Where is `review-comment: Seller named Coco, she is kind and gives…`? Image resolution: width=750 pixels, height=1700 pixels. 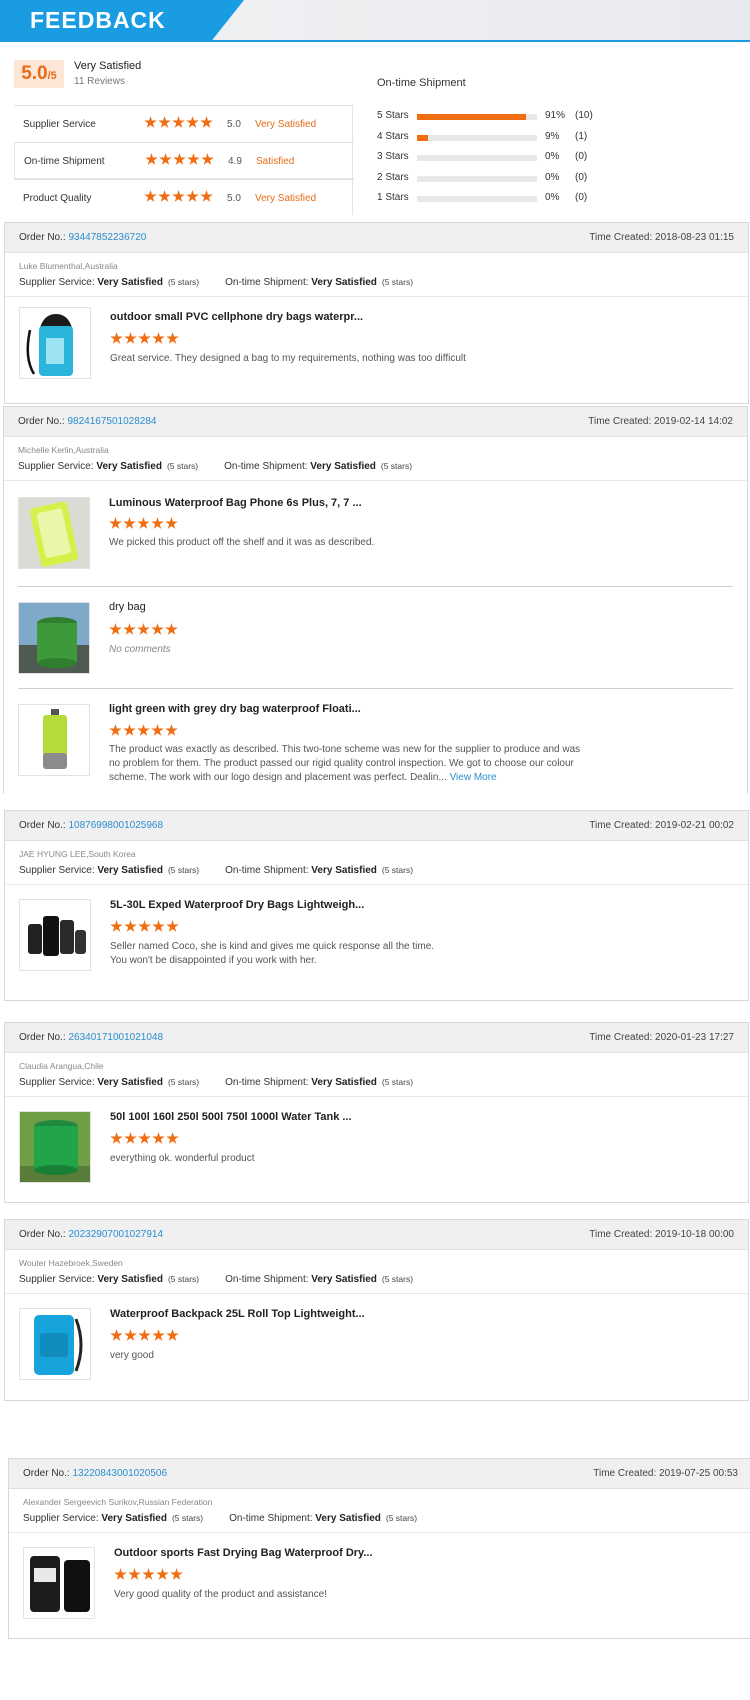 review-comment: Seller named Coco, she is kind and gives… is located at coordinates (272, 953).